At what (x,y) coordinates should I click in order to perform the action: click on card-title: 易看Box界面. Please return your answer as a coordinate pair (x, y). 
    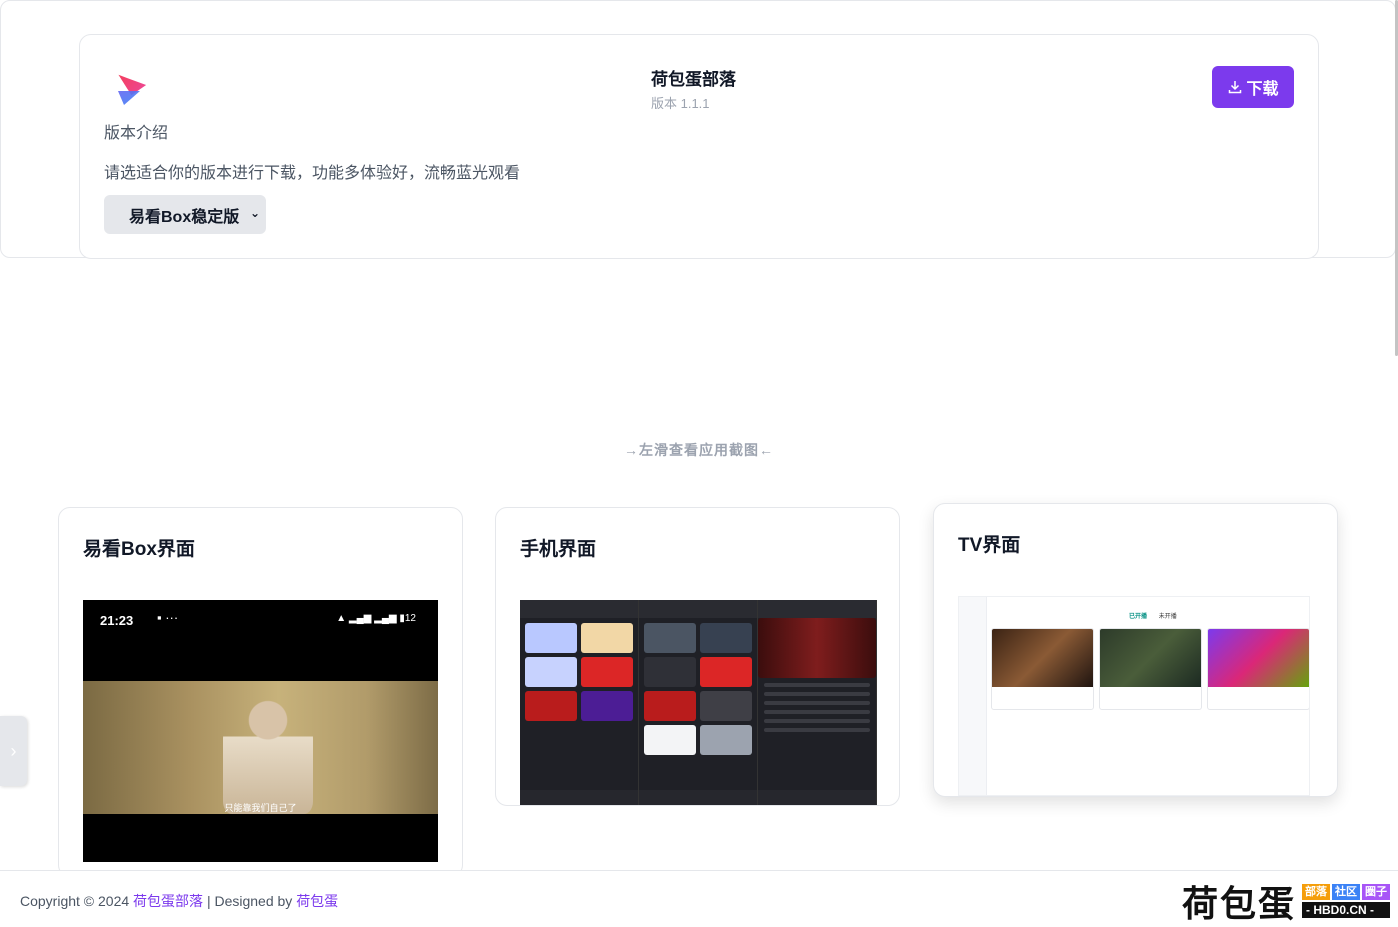
    Looking at the image, I should click on (139, 549).